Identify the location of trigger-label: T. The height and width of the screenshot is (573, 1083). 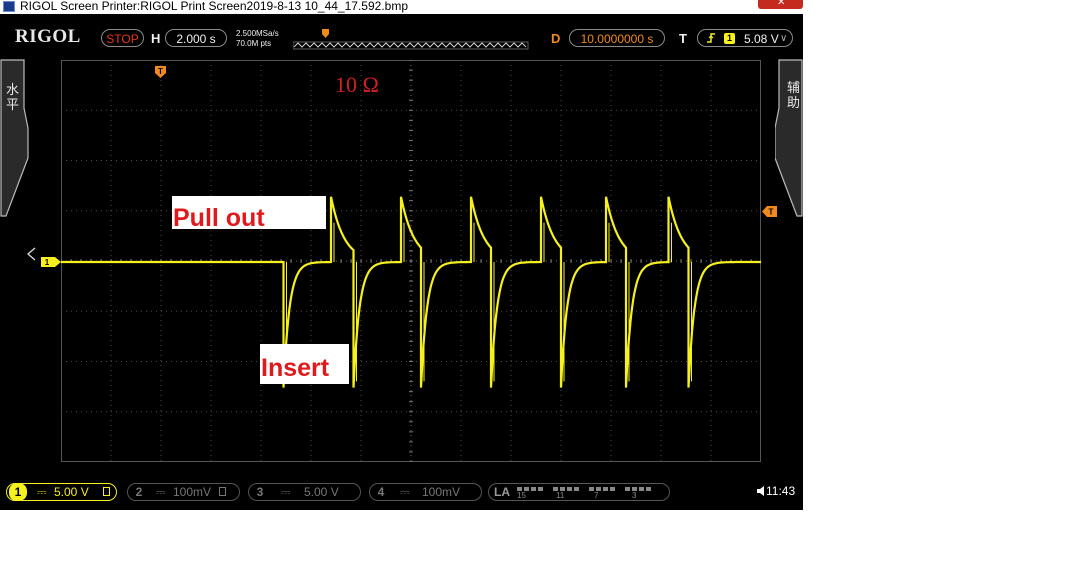
(683, 38).